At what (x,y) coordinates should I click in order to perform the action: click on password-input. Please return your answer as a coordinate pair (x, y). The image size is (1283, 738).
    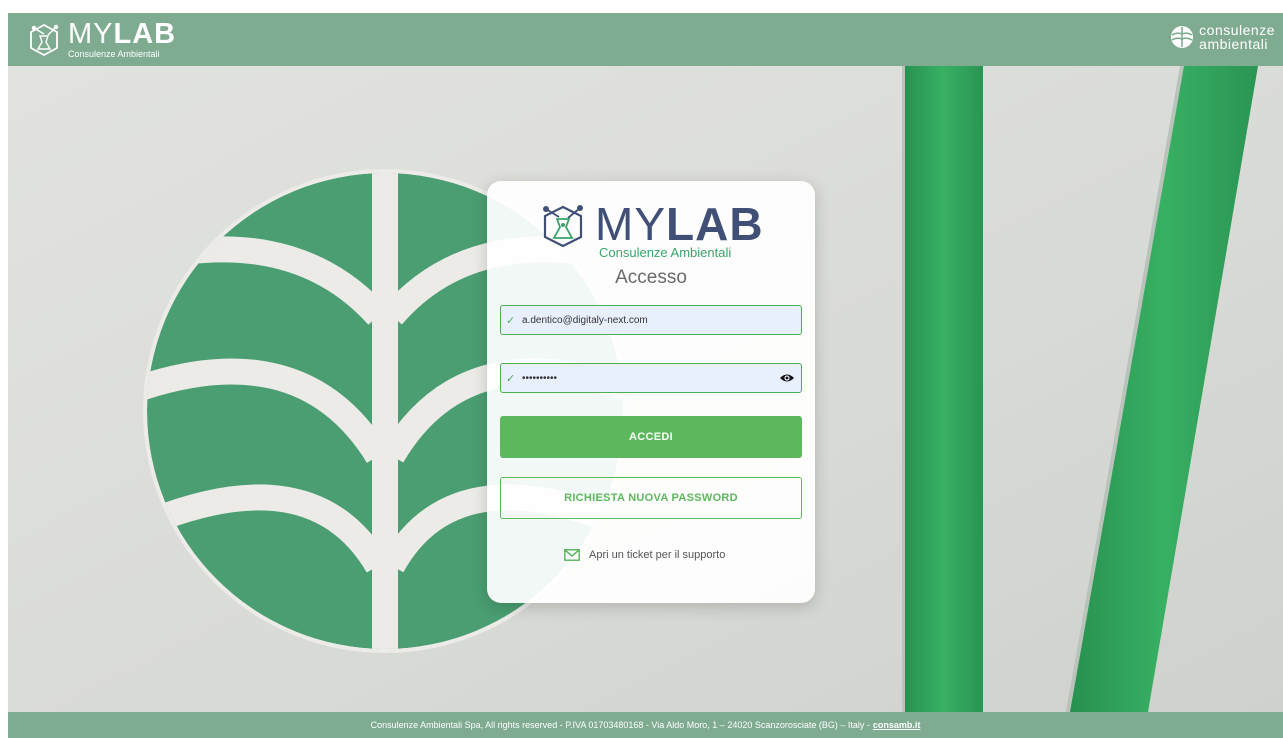
    Looking at the image, I should click on (642, 378).